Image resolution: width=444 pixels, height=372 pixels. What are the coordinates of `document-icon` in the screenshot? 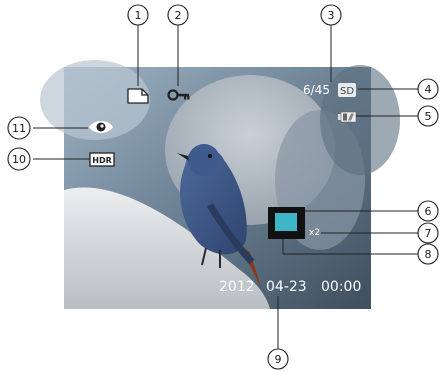 It's located at (138, 96).